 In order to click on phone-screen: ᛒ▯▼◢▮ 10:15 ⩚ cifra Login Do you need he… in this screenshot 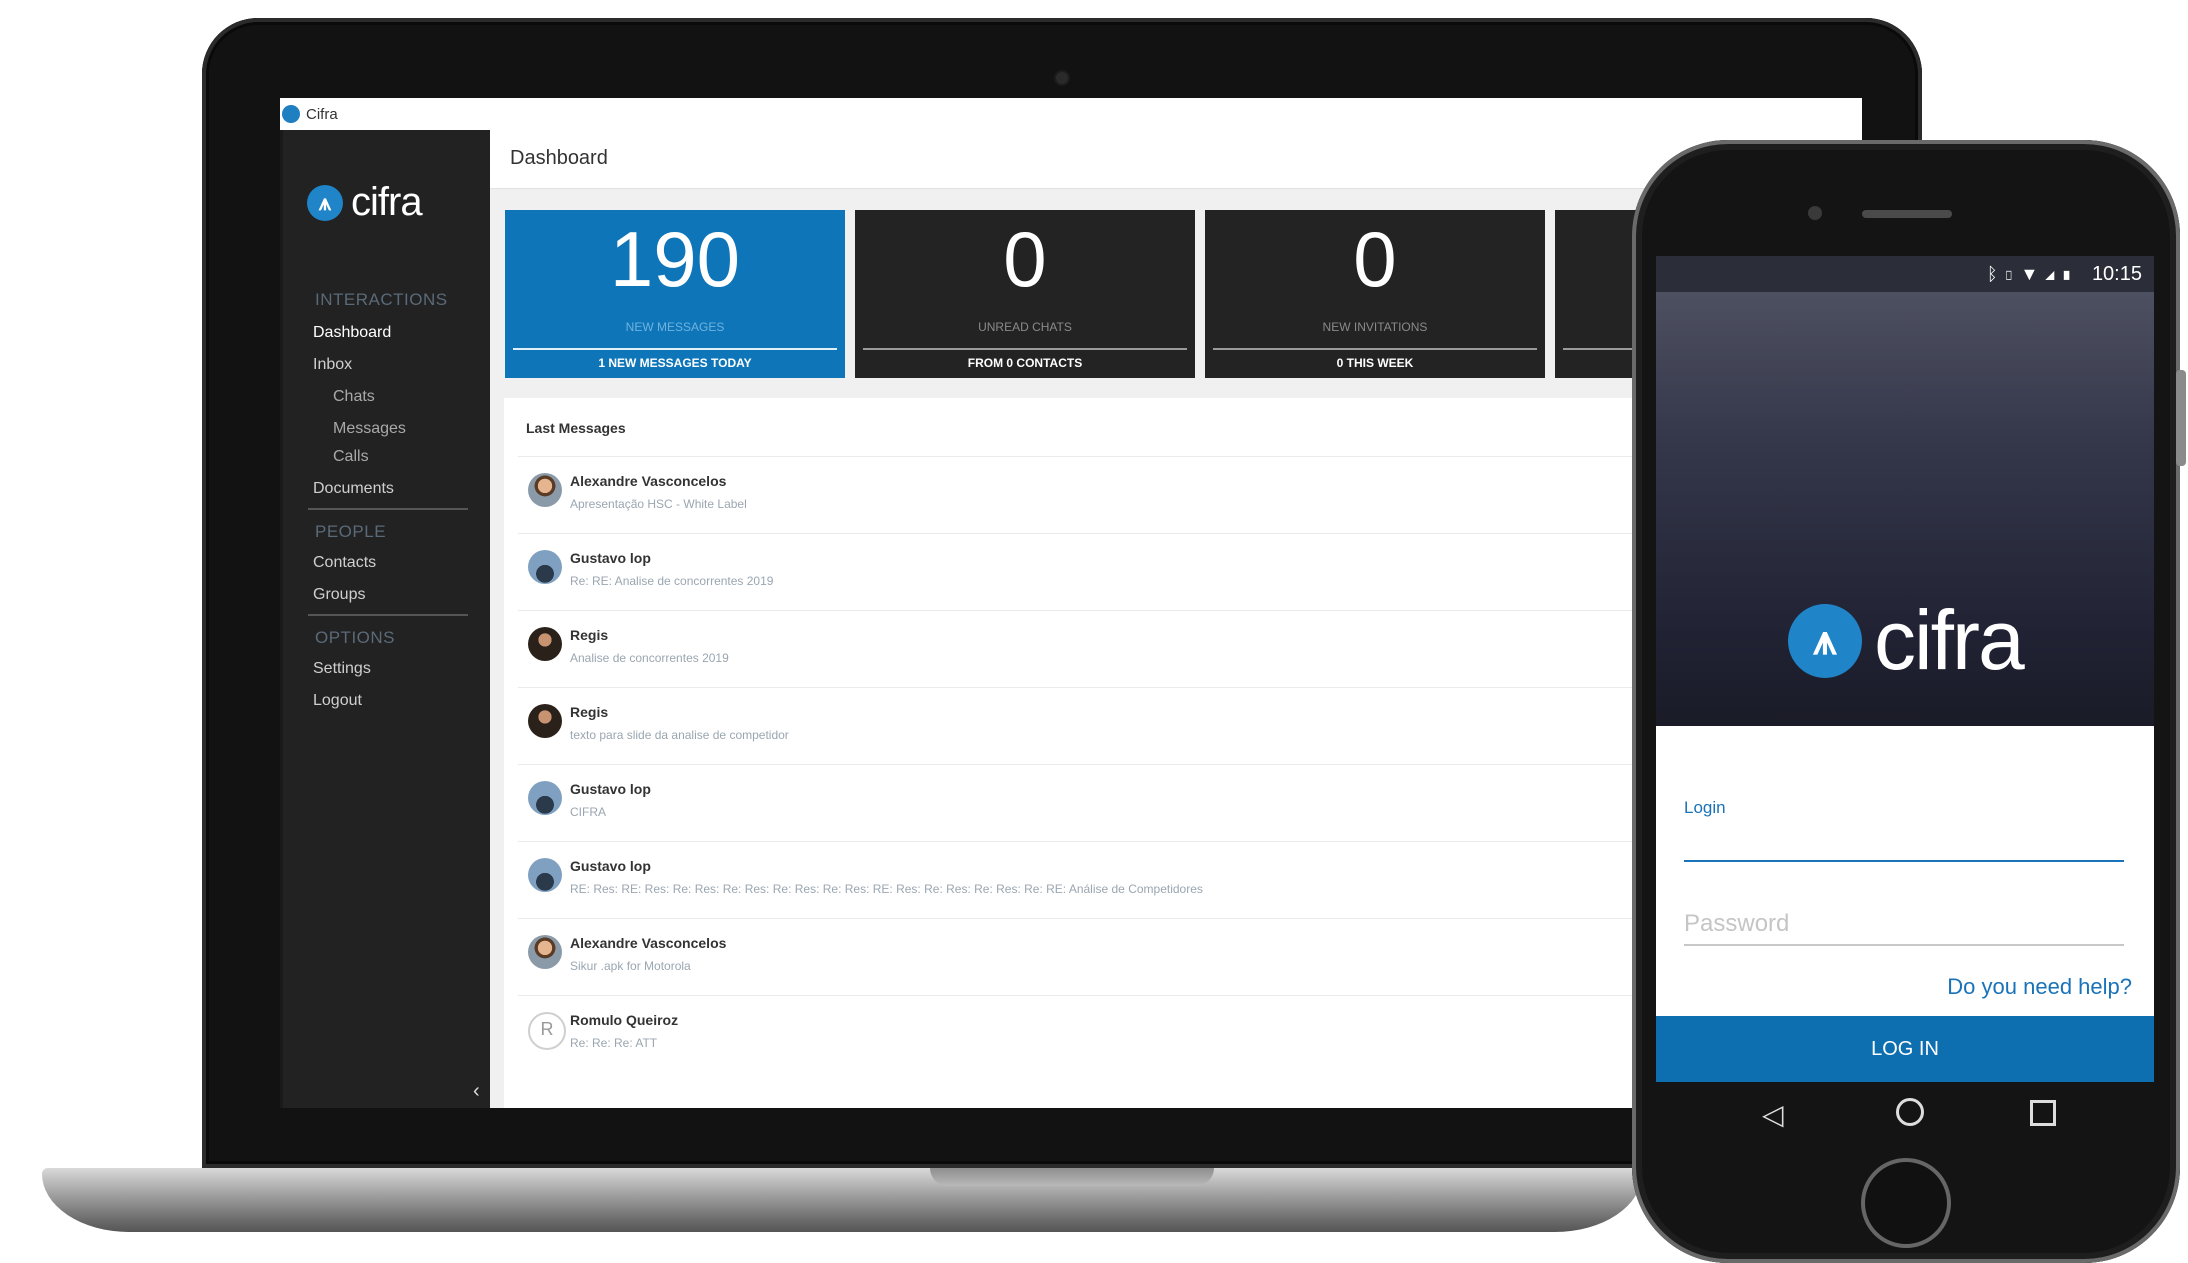, I will do `click(1905, 669)`.